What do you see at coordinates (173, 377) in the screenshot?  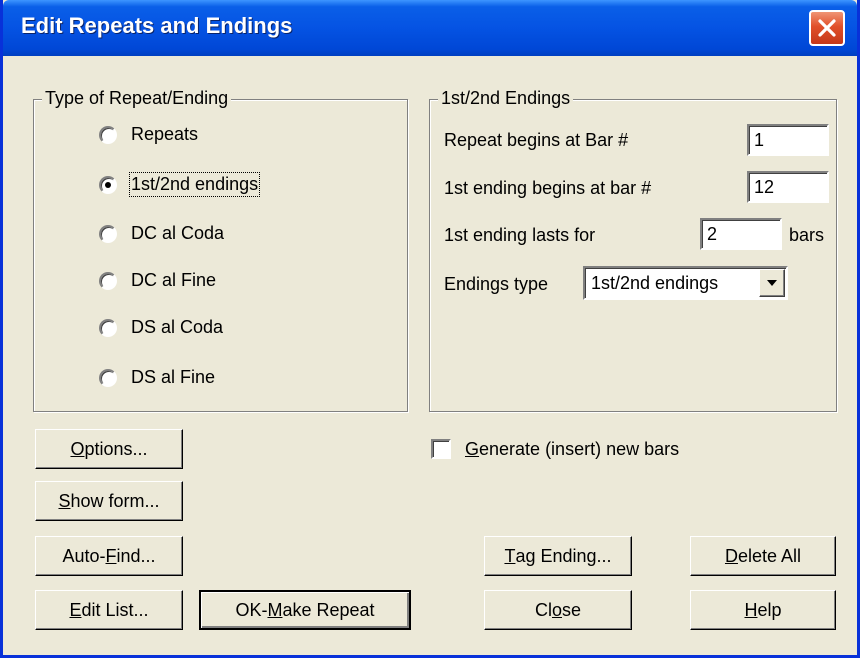 I see `radio-label: DS al Fine` at bounding box center [173, 377].